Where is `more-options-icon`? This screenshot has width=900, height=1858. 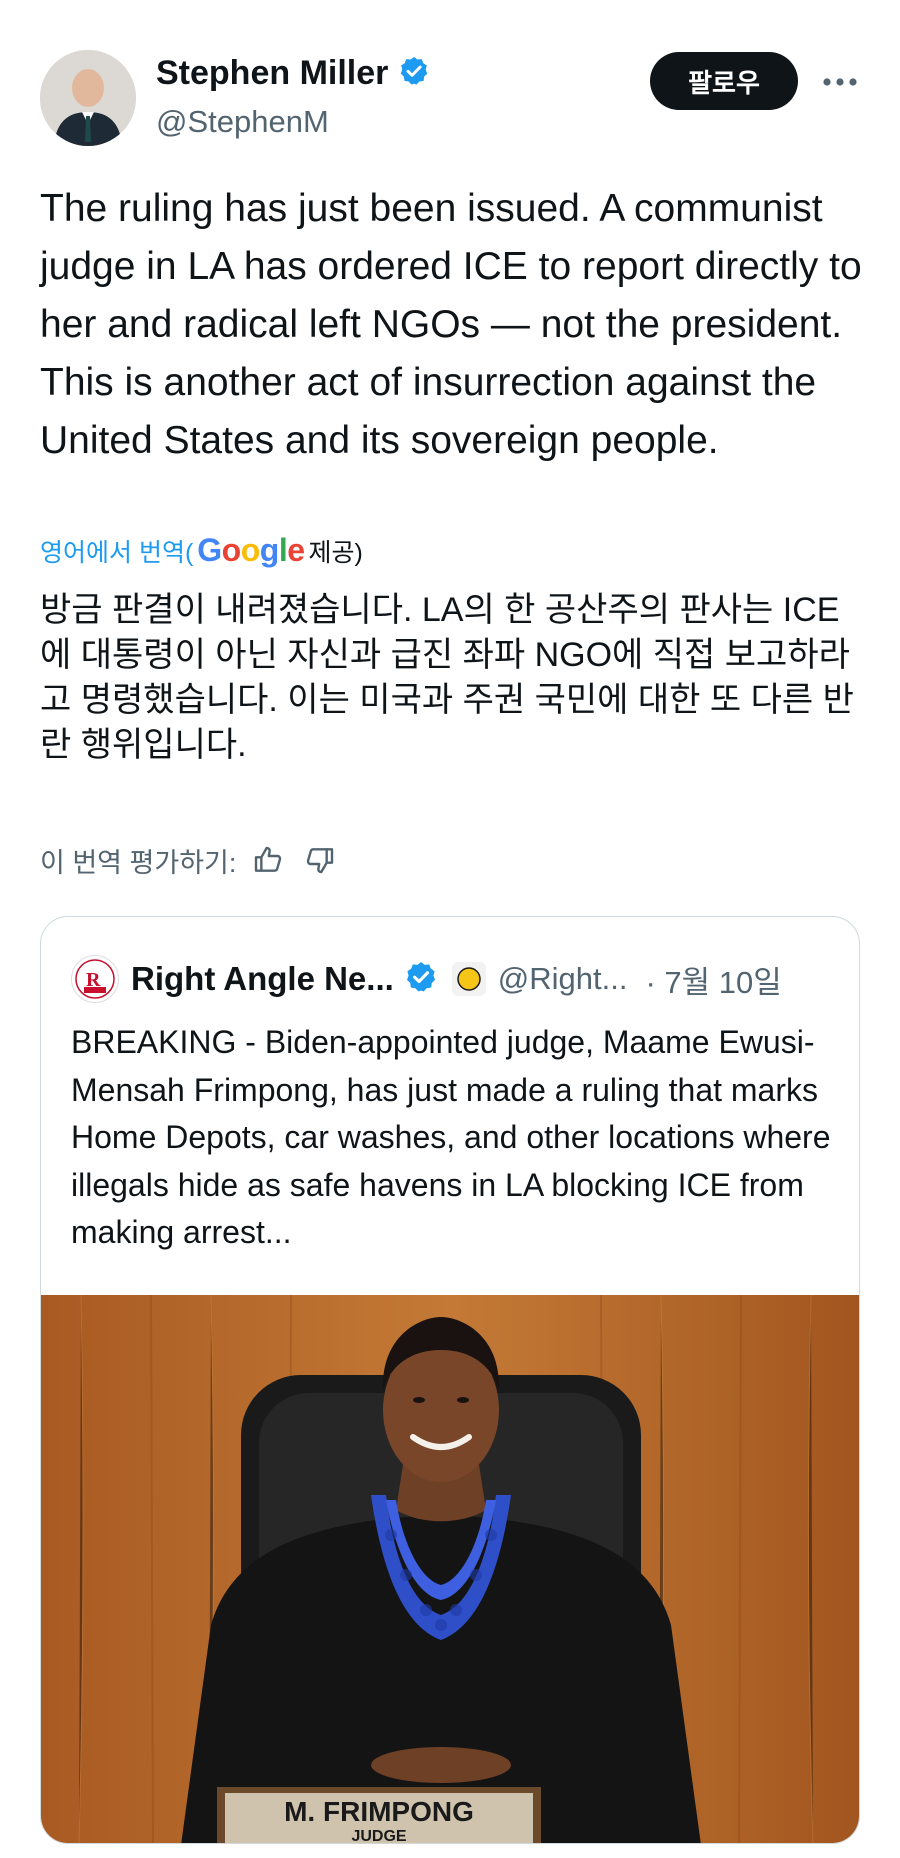 more-options-icon is located at coordinates (840, 82).